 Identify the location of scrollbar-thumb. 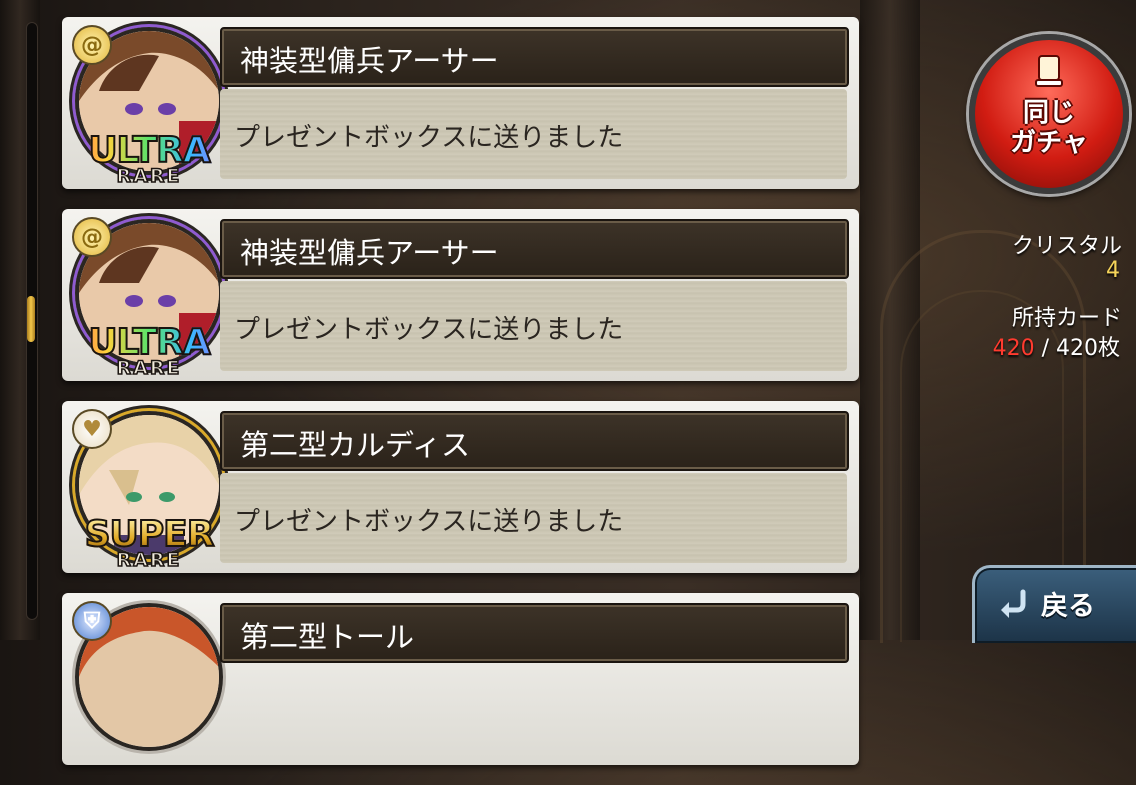
(31, 319).